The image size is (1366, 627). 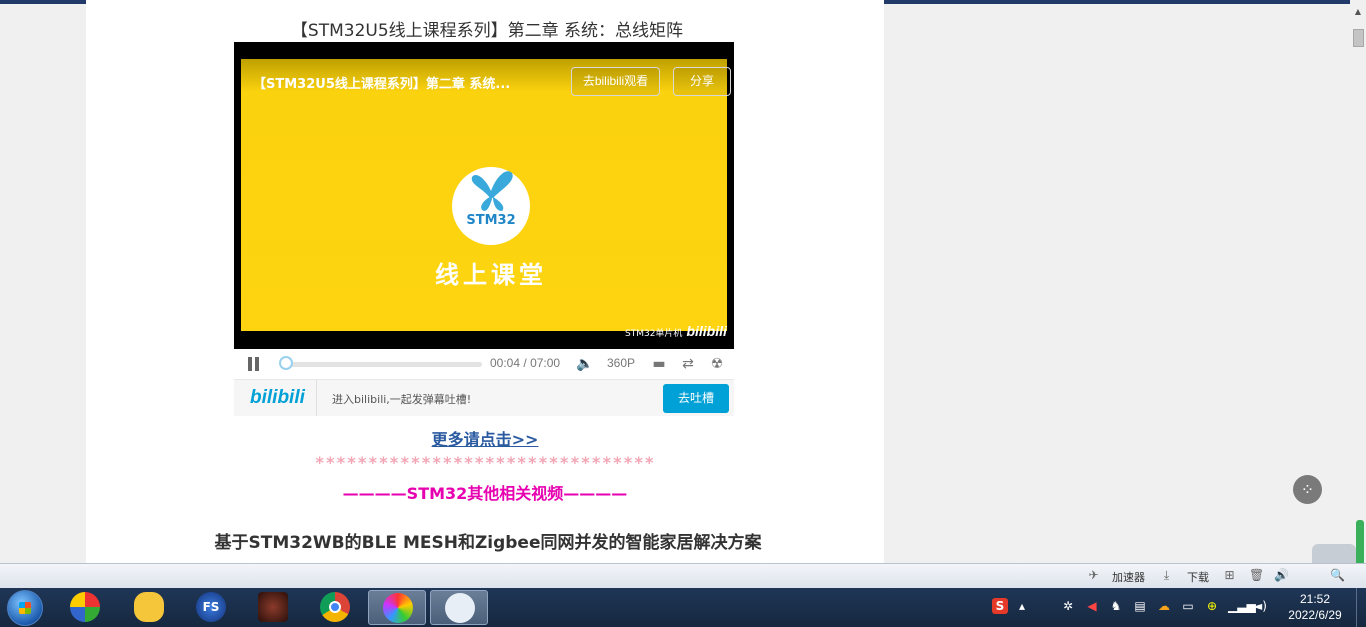 I want to click on qq-icon: ♞, so click(x=1116, y=606).